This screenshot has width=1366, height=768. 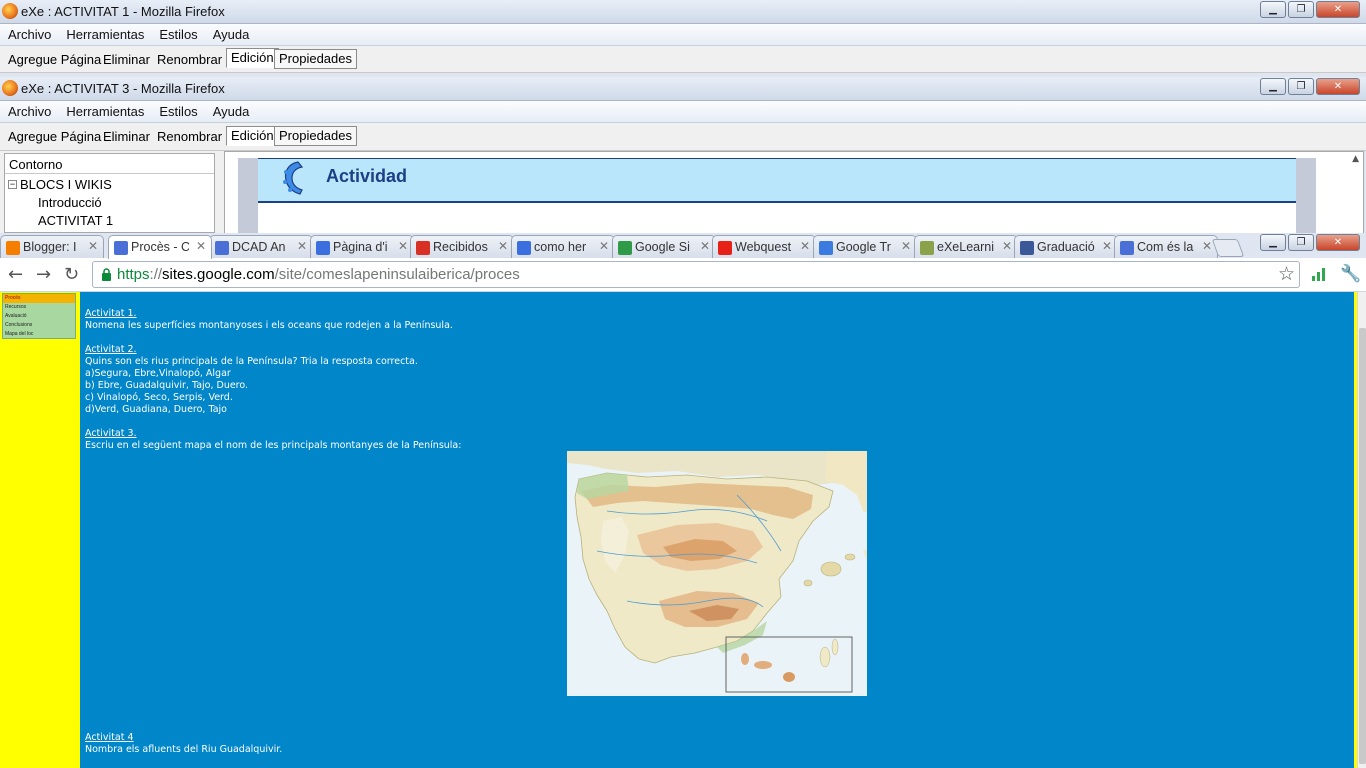 What do you see at coordinates (1228, 248) in the screenshot?
I see `new-tab-button` at bounding box center [1228, 248].